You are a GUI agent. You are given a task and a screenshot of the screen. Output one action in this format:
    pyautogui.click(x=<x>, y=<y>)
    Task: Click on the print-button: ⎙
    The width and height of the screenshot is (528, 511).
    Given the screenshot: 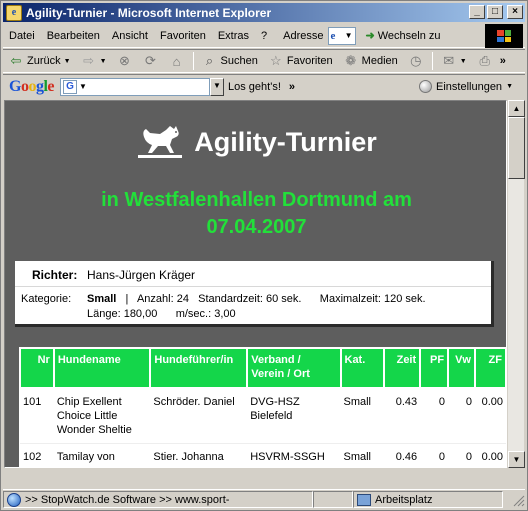 What is the action you would take?
    pyautogui.click(x=485, y=61)
    